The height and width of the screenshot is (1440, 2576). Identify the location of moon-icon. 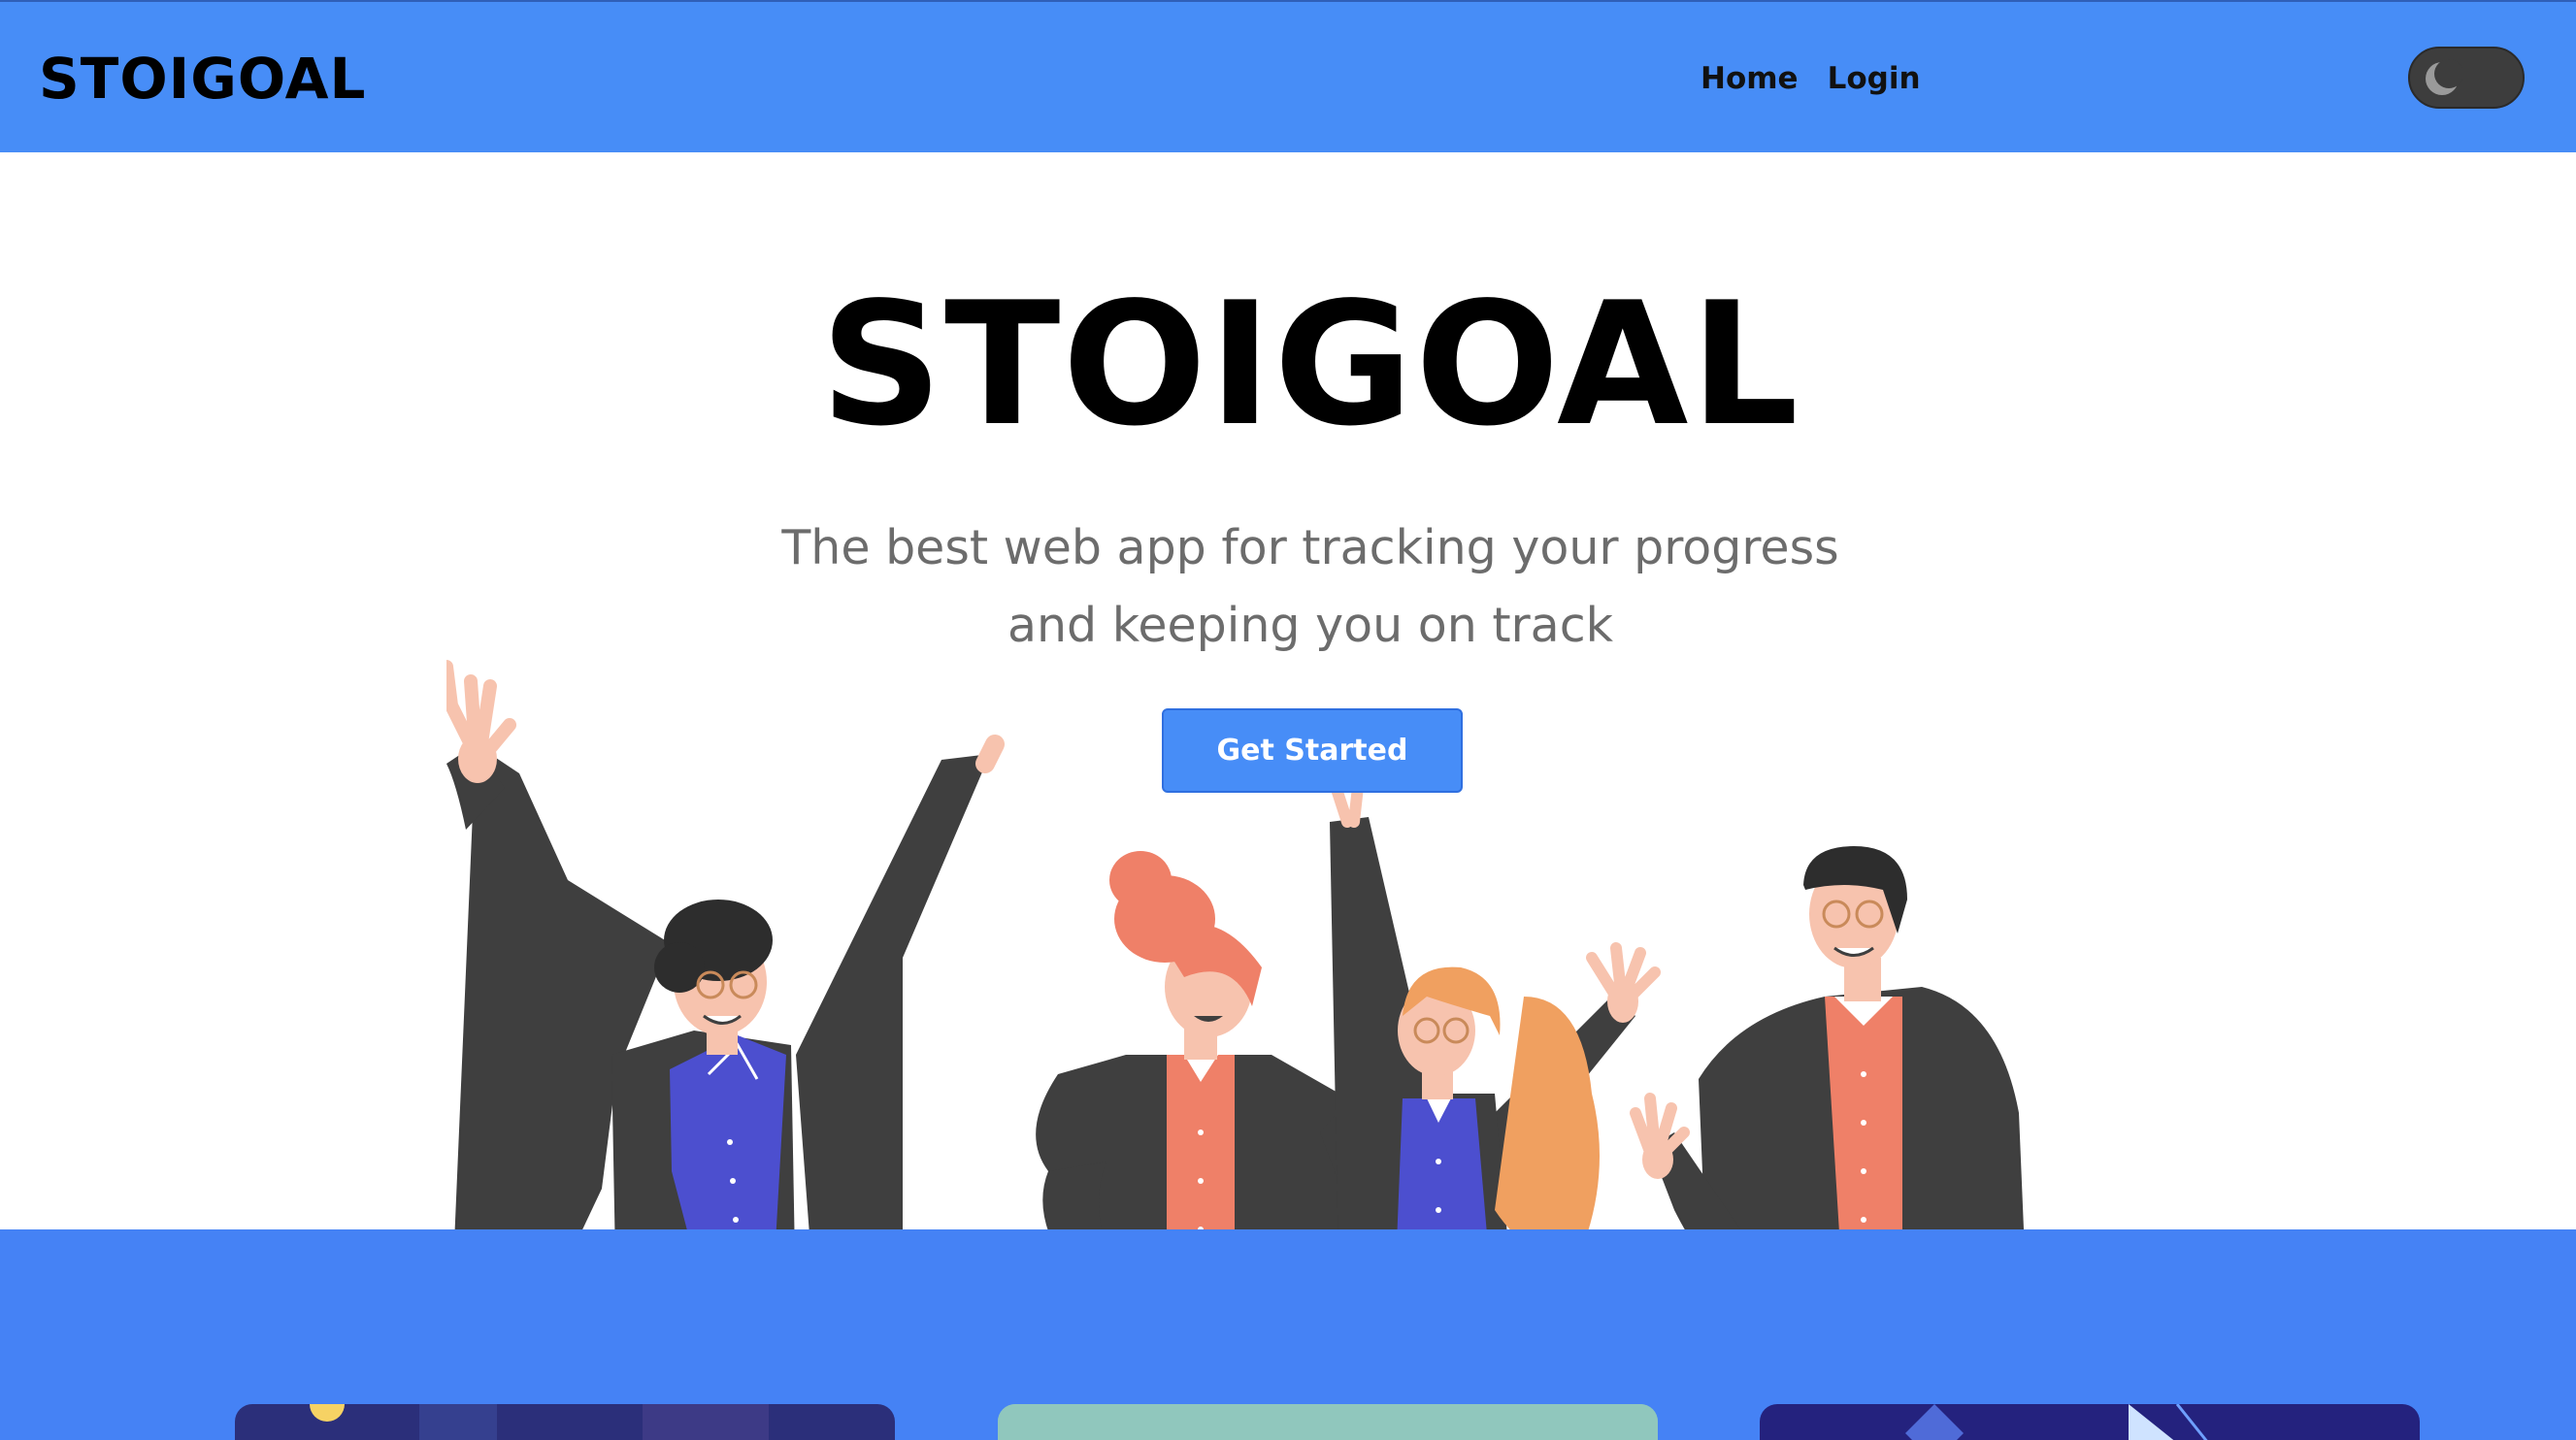
(2444, 77).